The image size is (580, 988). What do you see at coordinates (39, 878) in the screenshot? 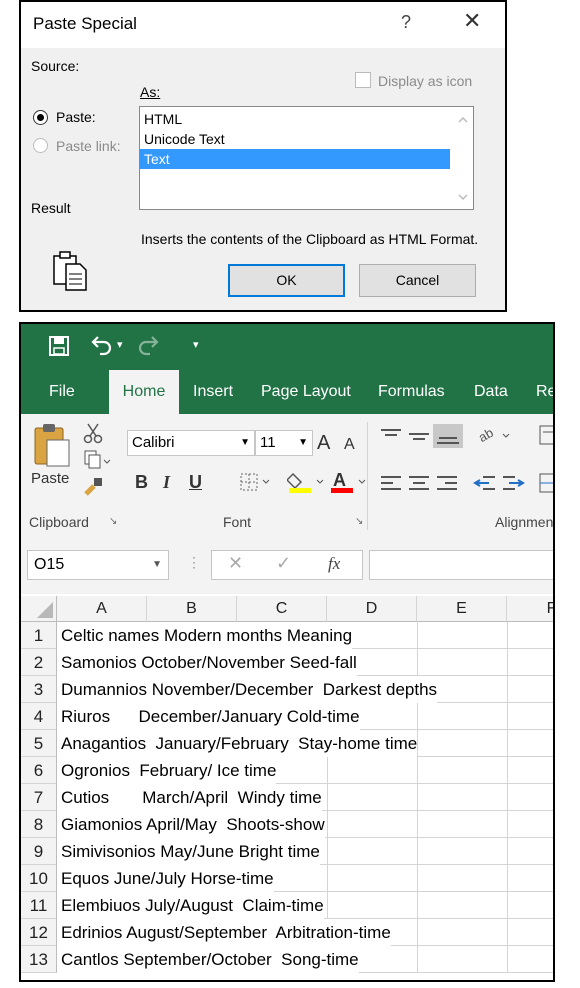
I see `row-header: 10` at bounding box center [39, 878].